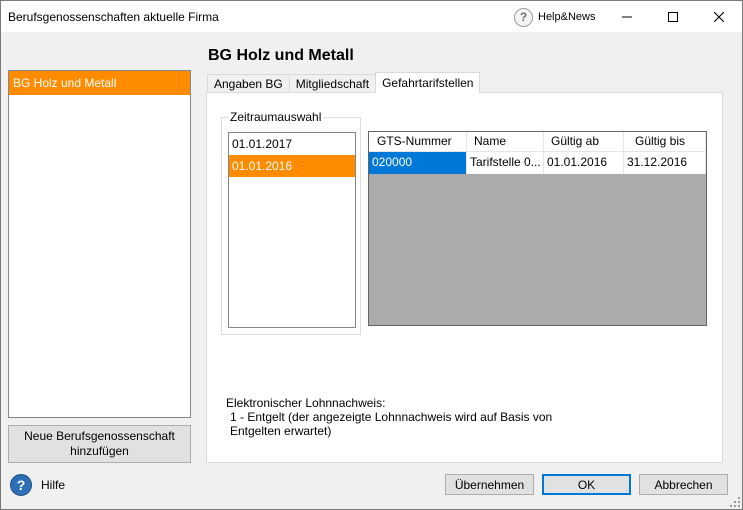  I want to click on minimize-icon, so click(627, 16).